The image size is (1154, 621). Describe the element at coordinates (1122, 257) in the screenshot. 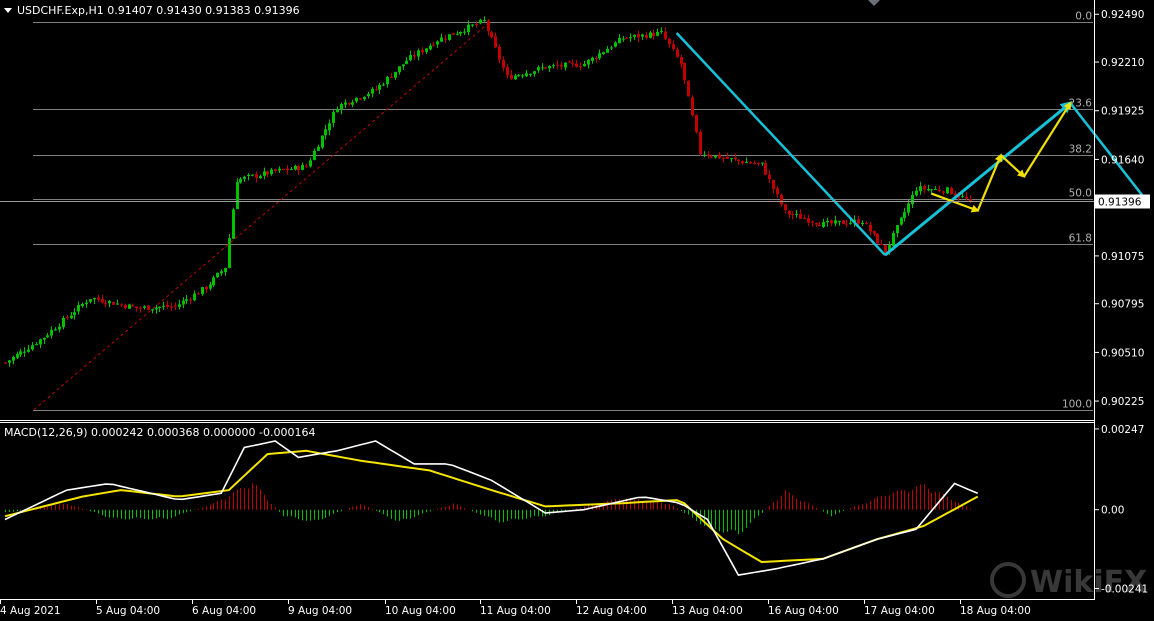

I see `y-tick-label: 0.91075` at that location.